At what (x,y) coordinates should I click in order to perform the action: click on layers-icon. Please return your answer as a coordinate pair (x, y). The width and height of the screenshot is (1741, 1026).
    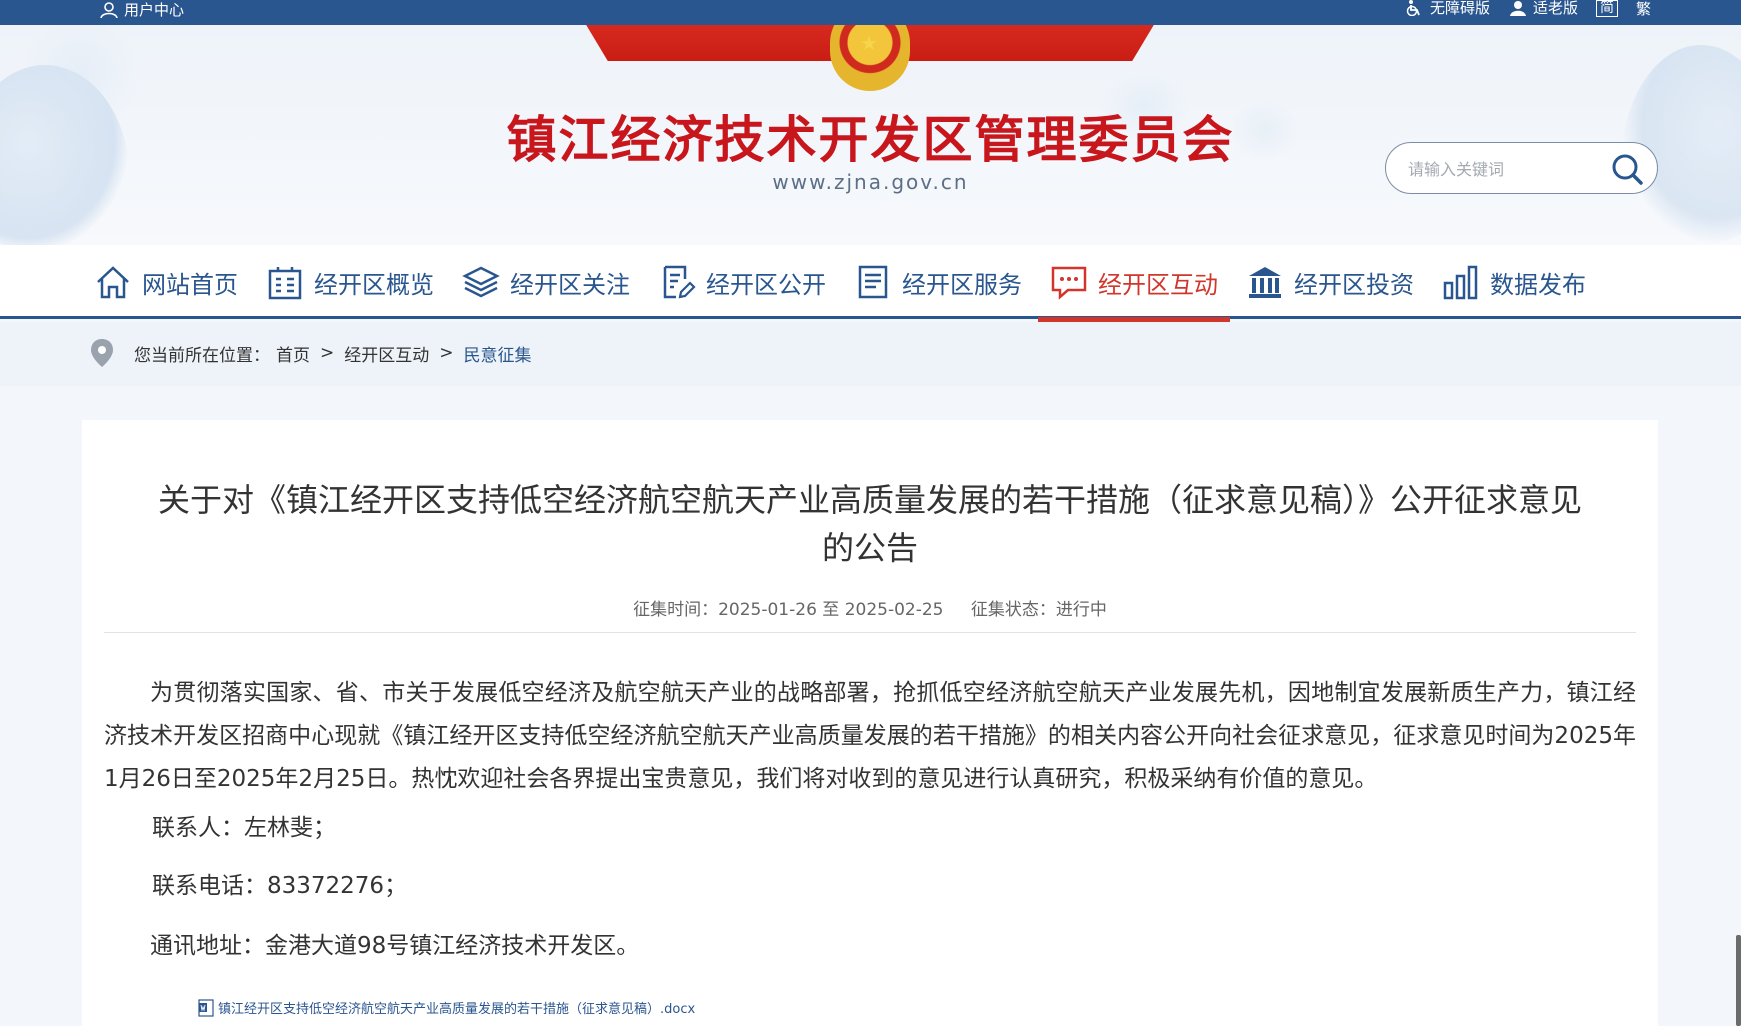
    Looking at the image, I should click on (481, 282).